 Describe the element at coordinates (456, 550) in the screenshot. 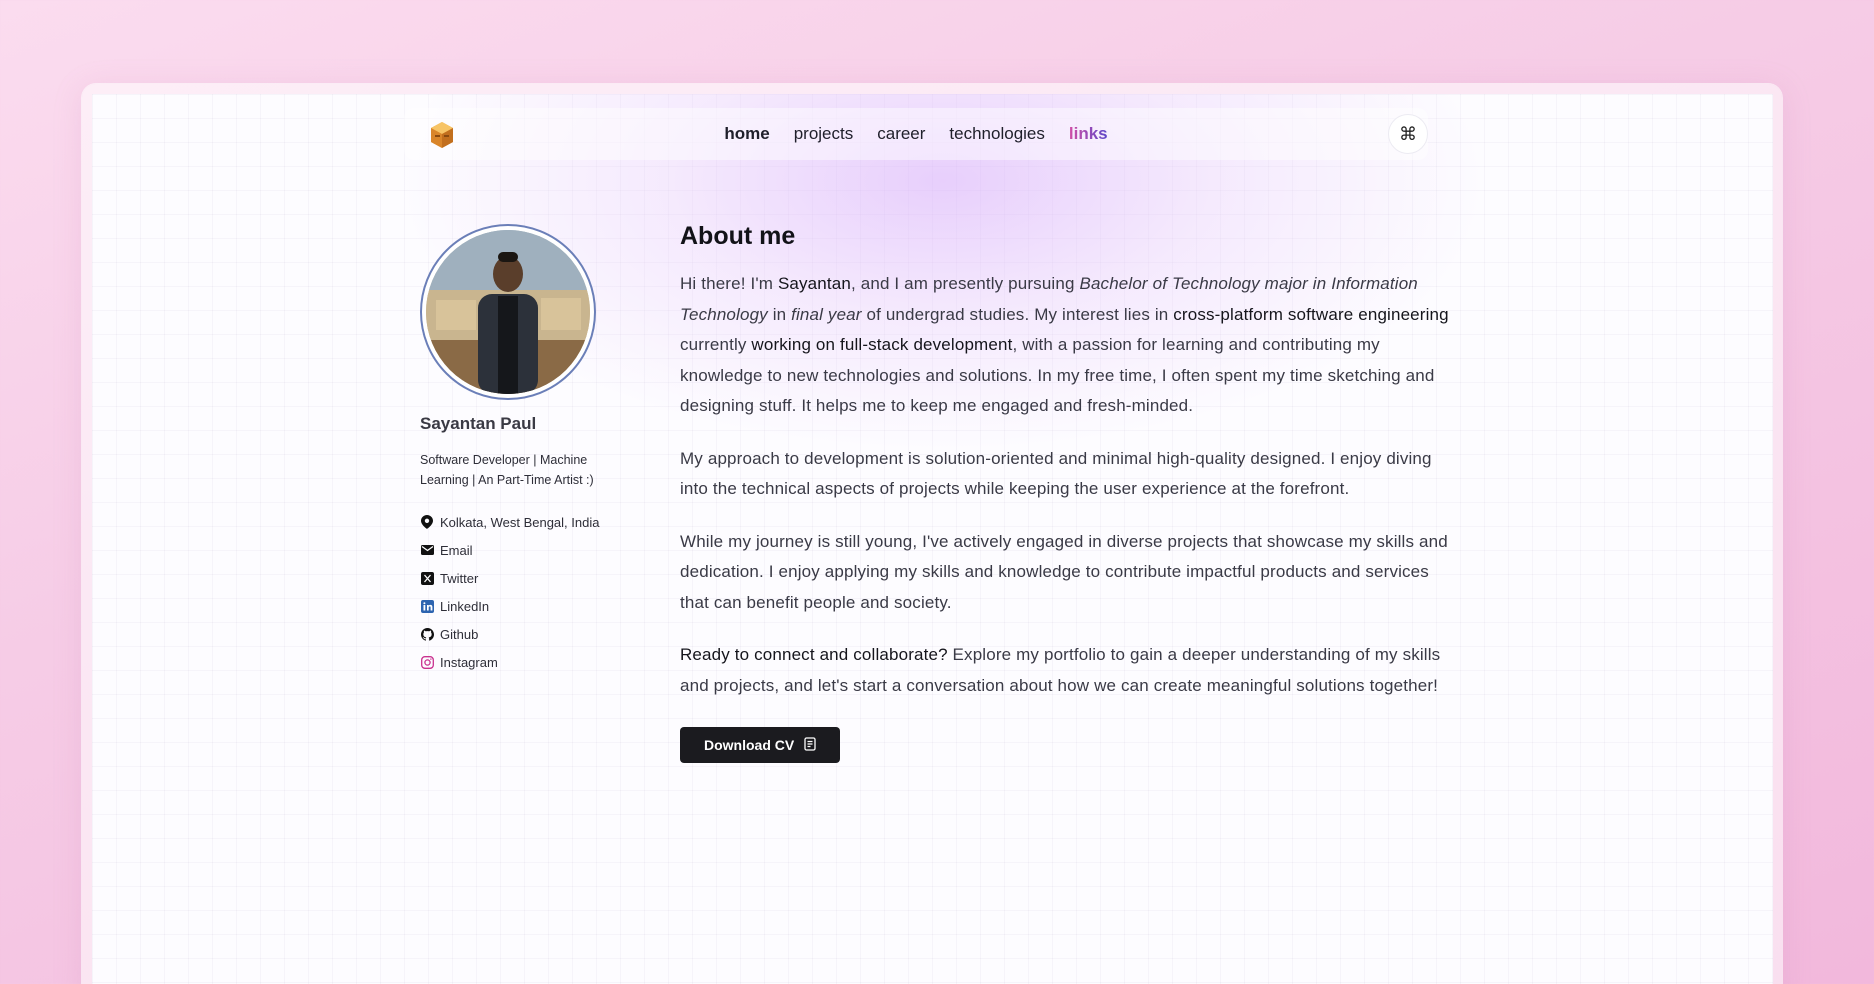

I see `email-label: Email` at that location.